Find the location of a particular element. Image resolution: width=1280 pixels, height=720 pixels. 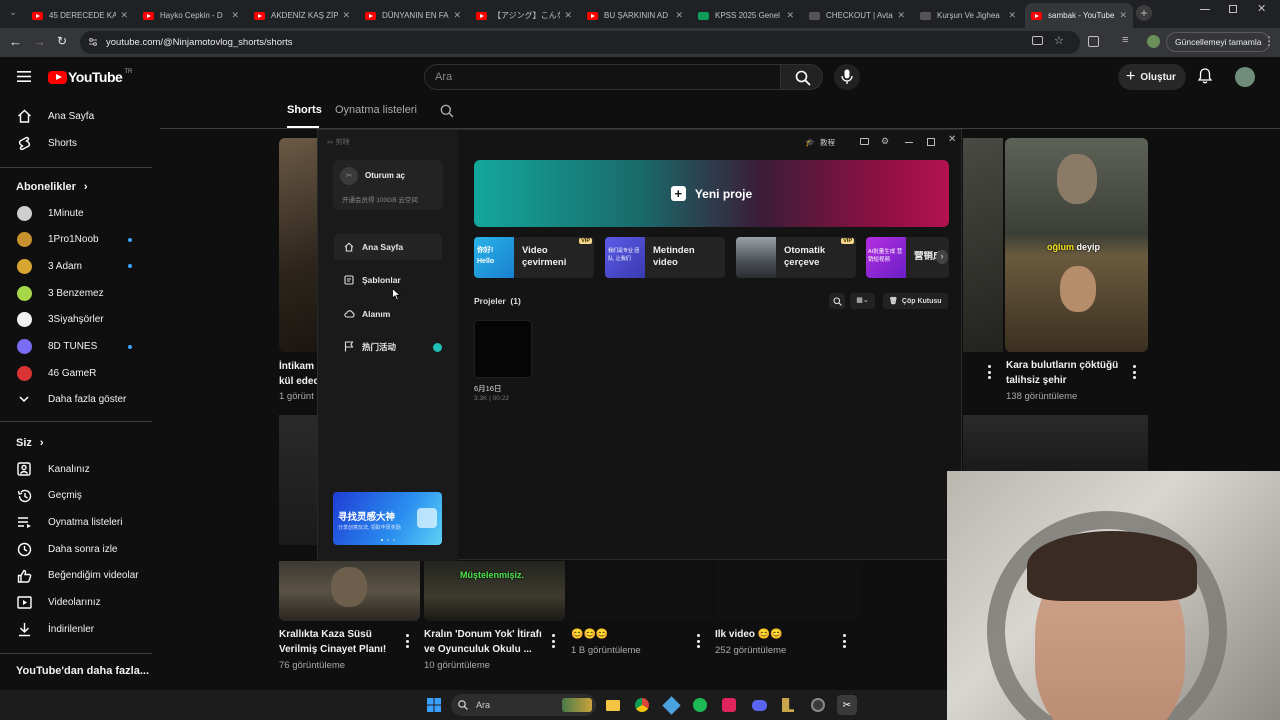

chrome-icon is located at coordinates (642, 705).